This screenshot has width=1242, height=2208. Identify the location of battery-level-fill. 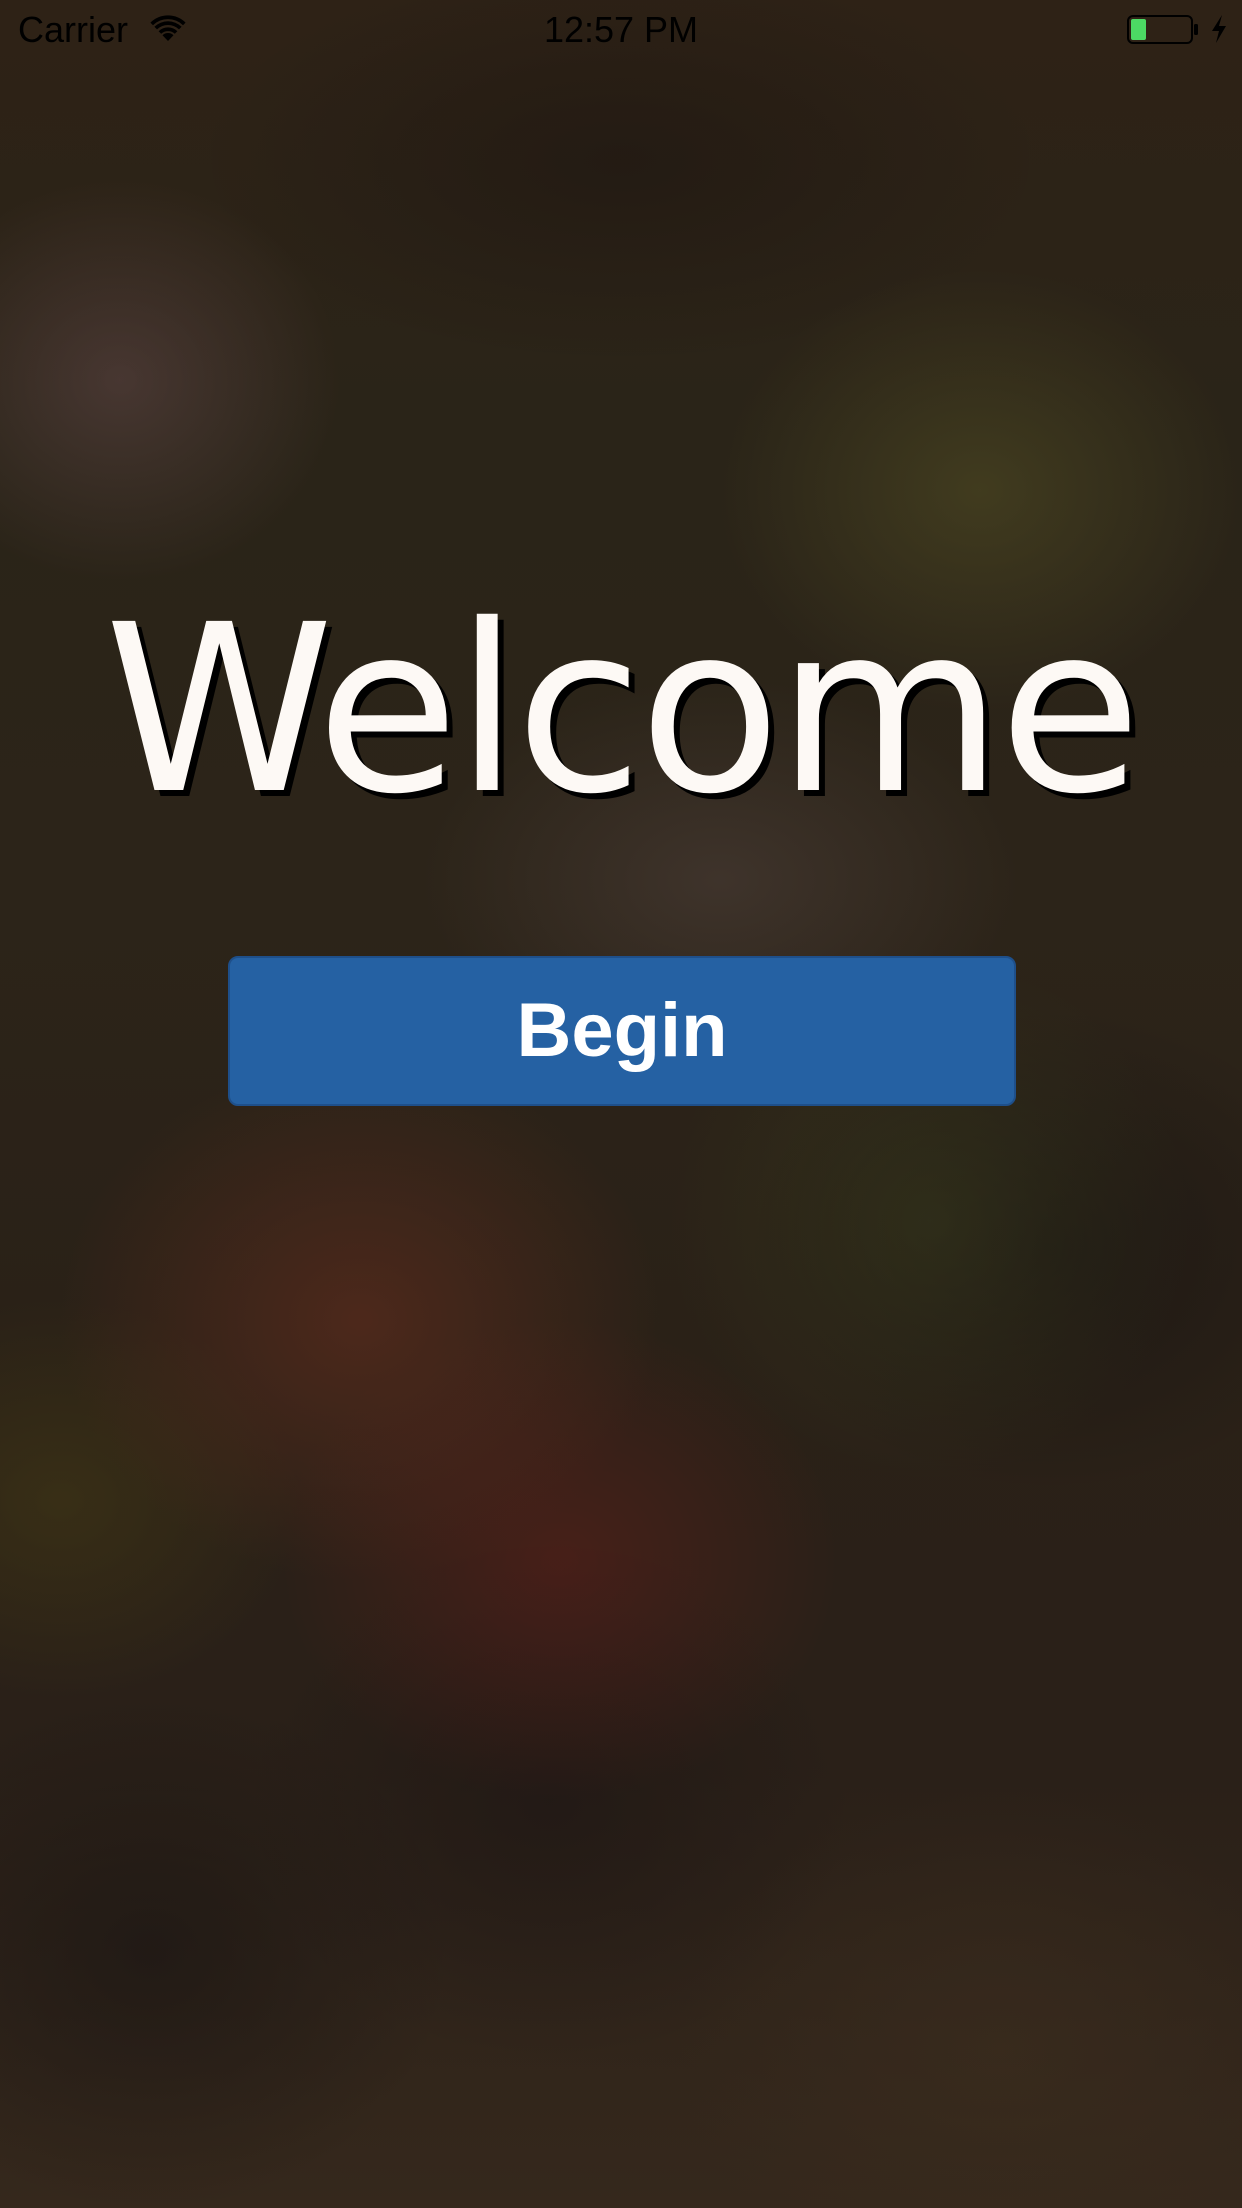
(1138, 29).